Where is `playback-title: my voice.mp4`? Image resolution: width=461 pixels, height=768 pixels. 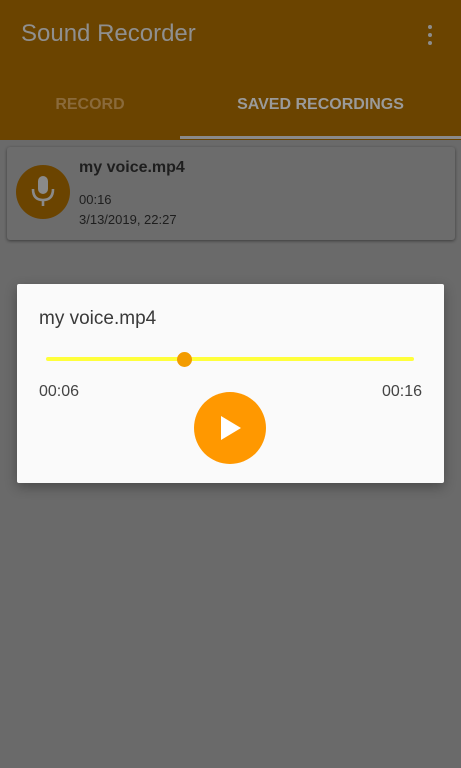 playback-title: my voice.mp4 is located at coordinates (98, 318).